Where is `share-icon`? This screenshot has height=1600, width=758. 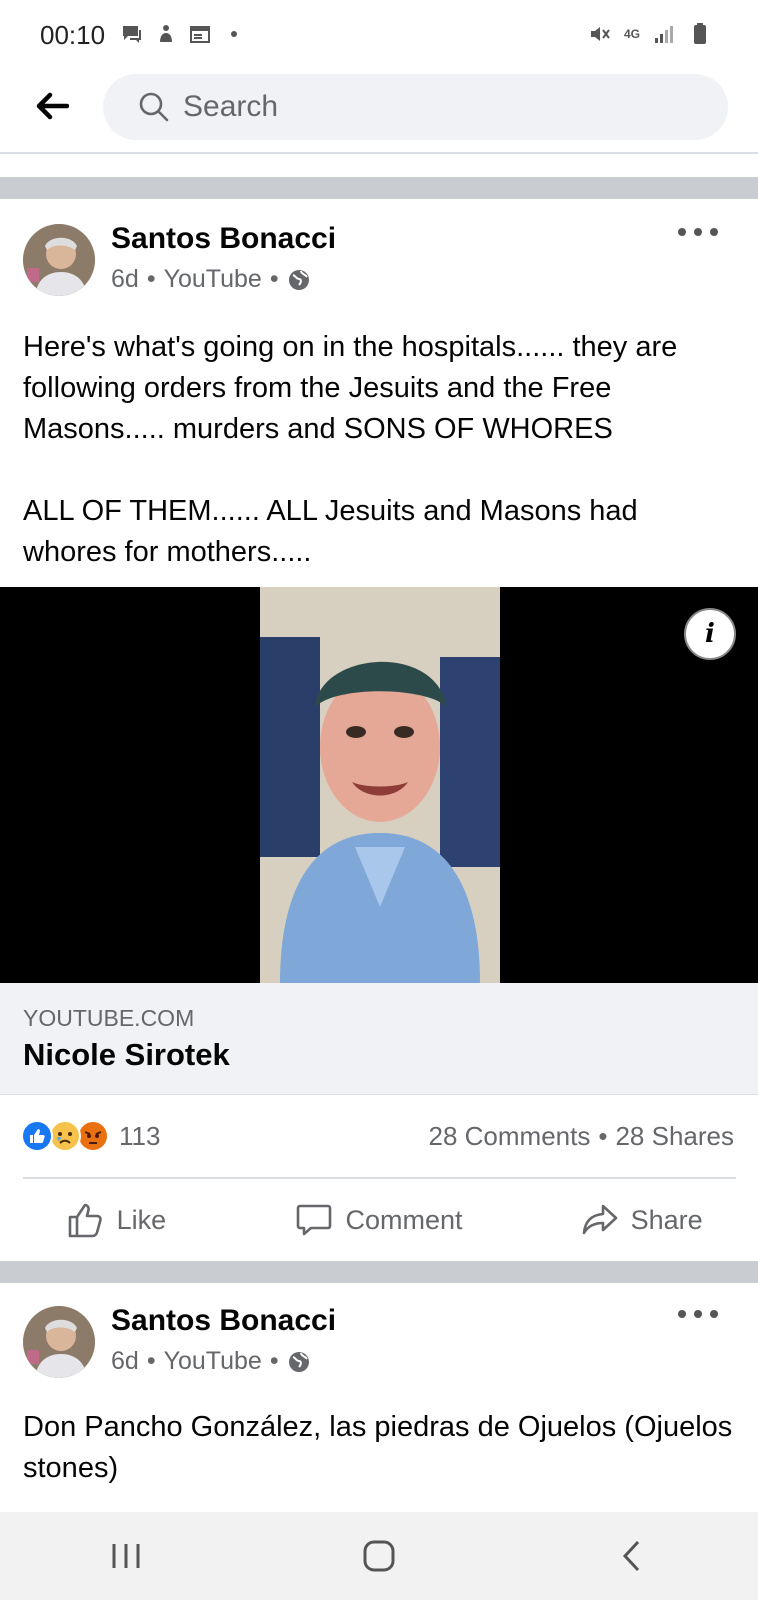
share-icon is located at coordinates (599, 1219).